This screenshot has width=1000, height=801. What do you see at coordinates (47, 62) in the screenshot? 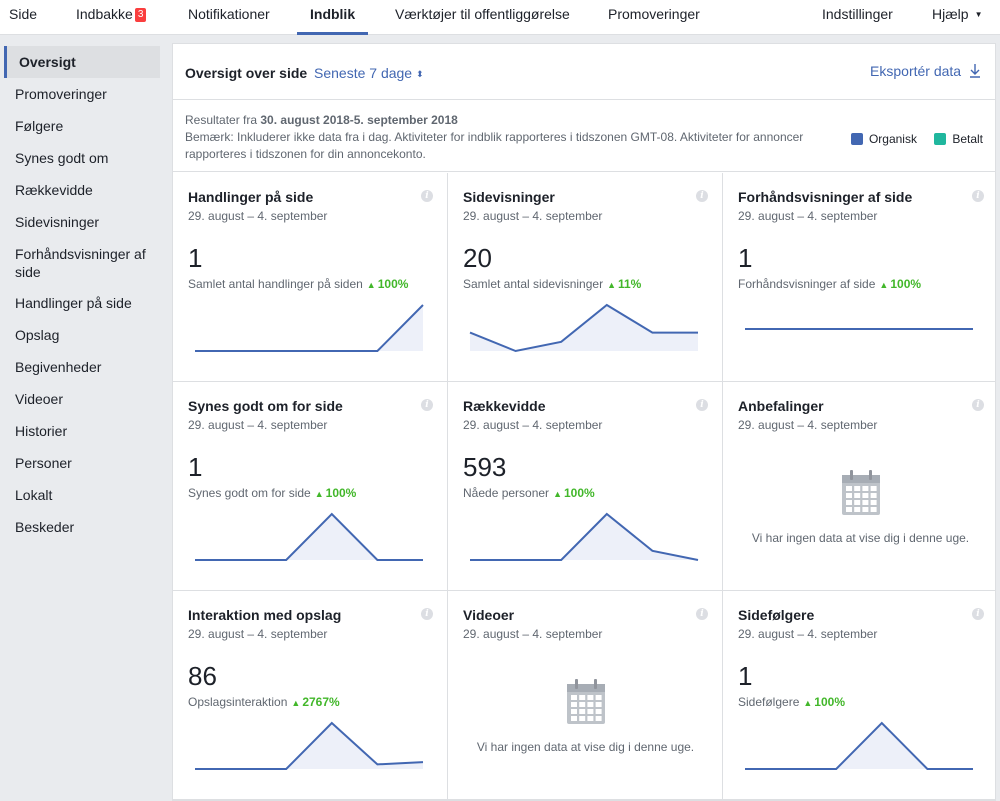
I see `sidebar-item-label: Oversigt` at bounding box center [47, 62].